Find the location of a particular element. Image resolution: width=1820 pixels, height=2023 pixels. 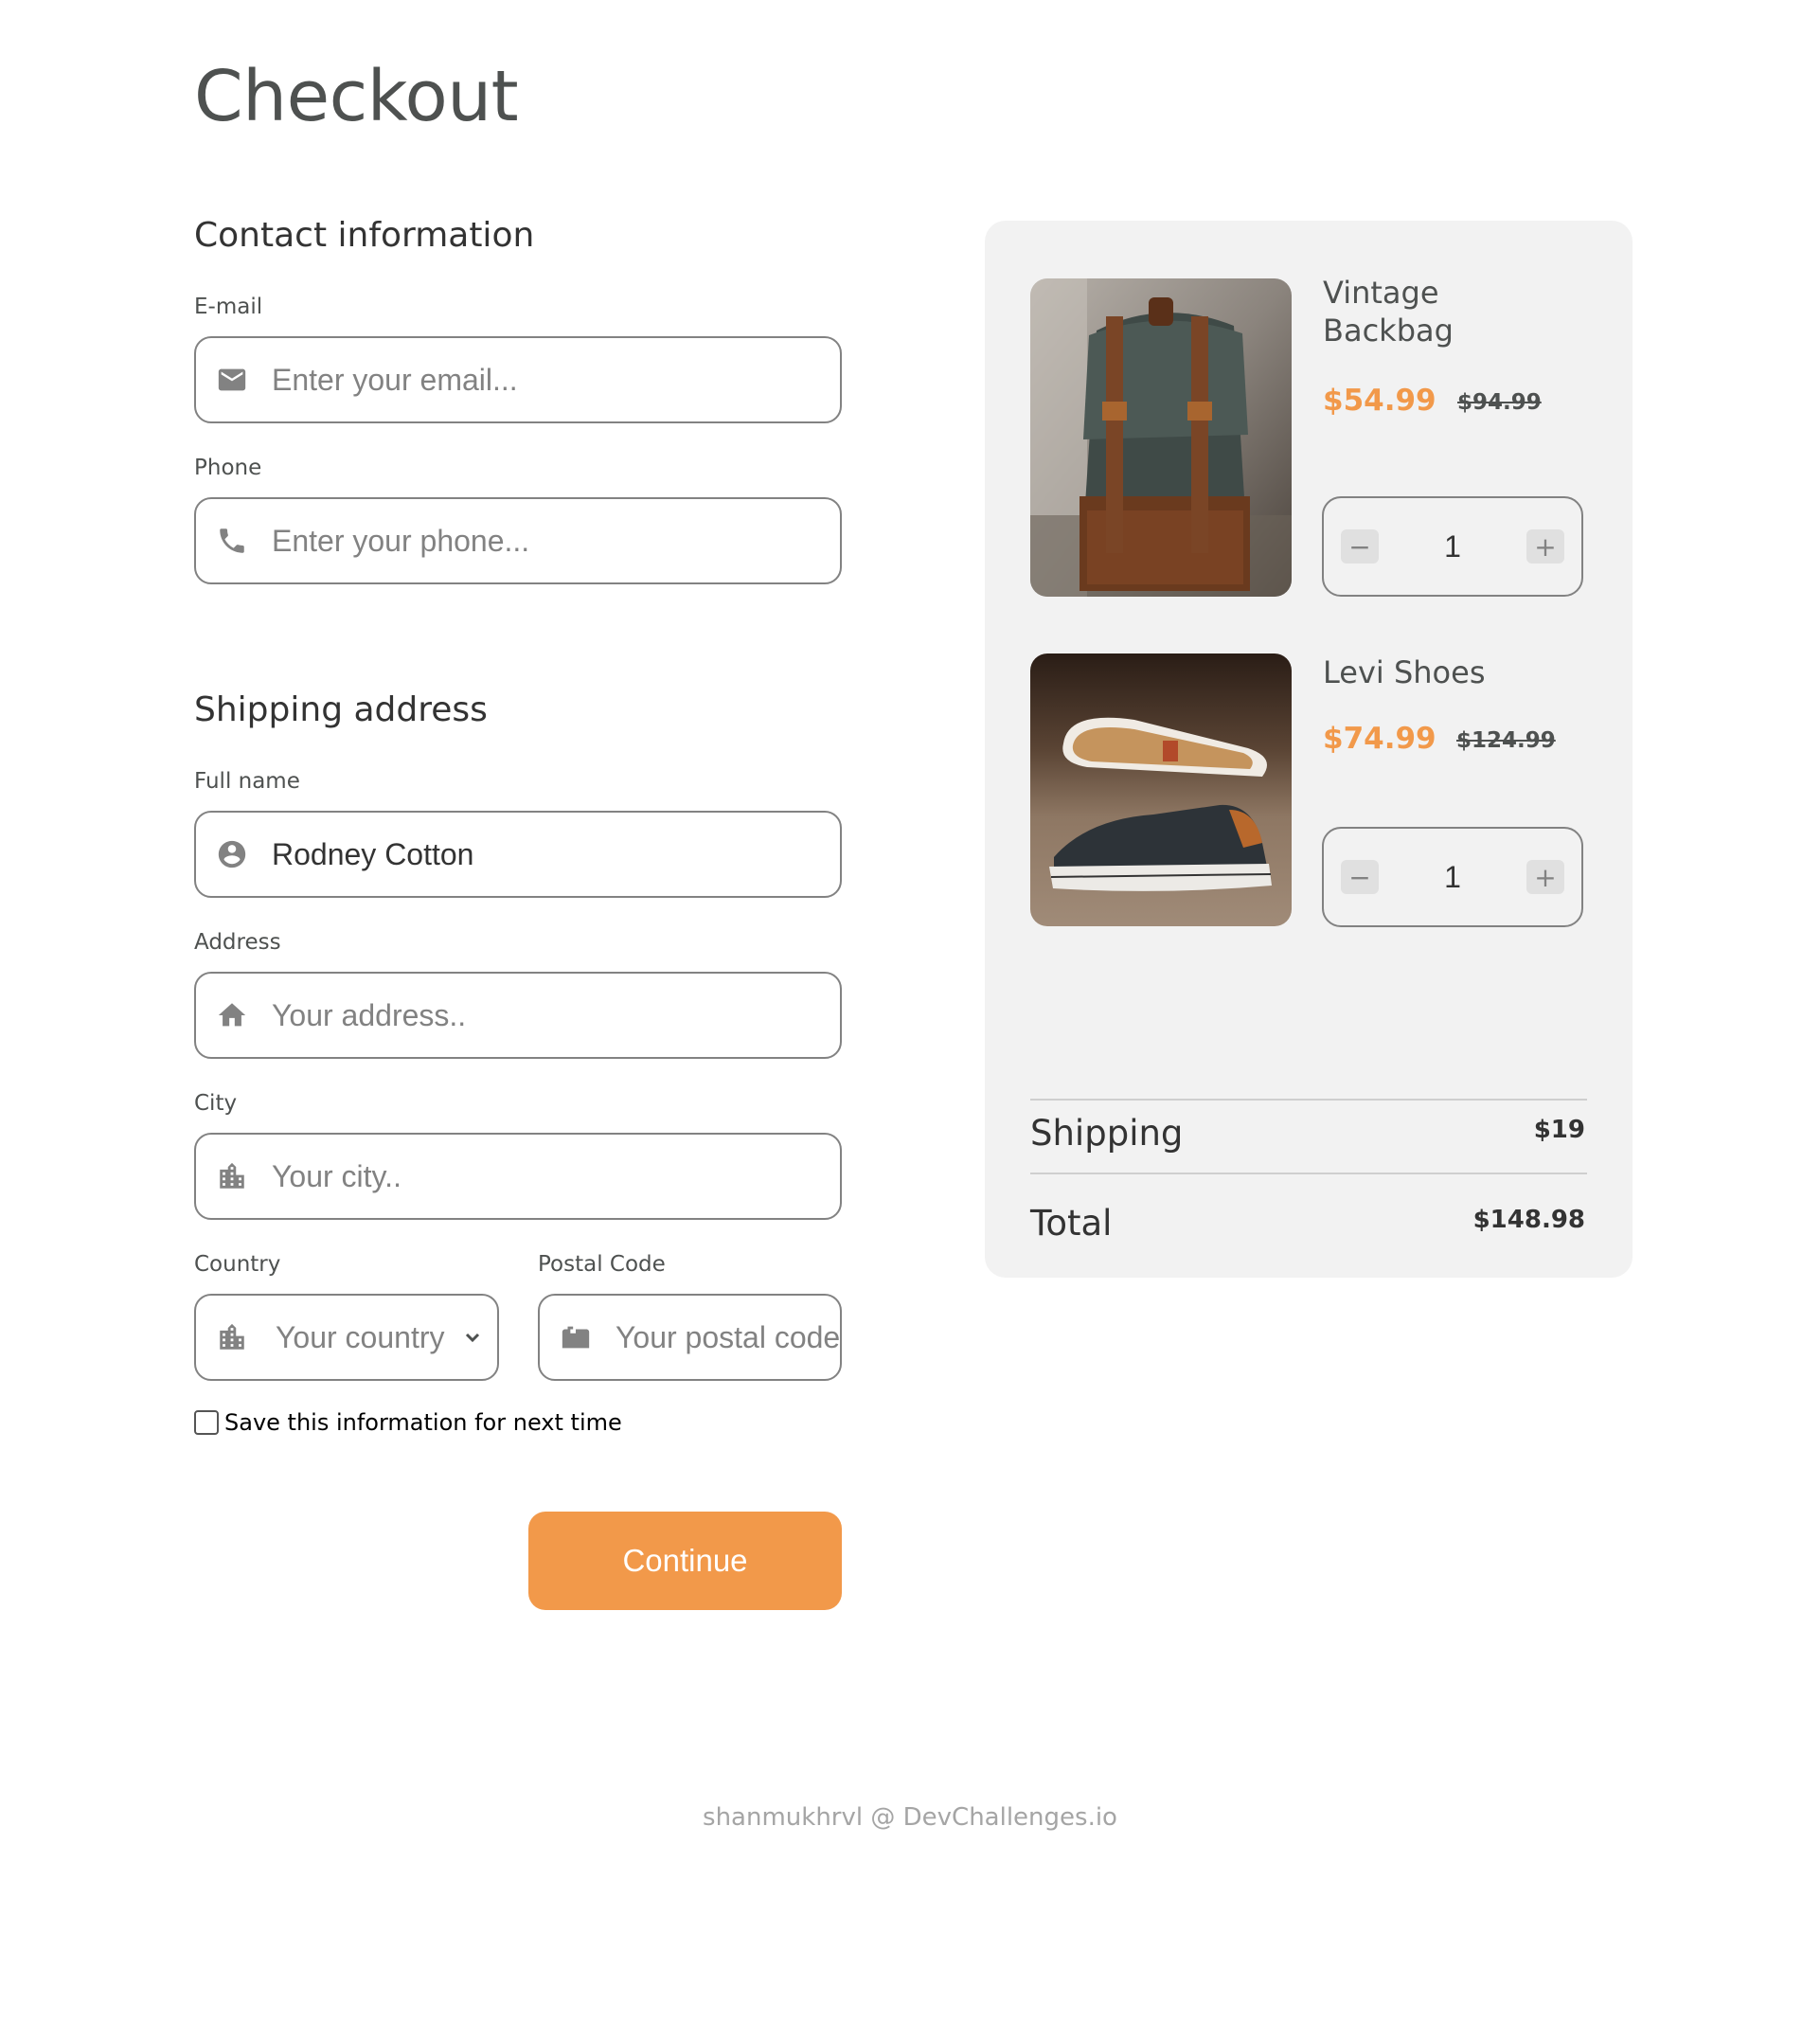

mail-icon is located at coordinates (232, 380).